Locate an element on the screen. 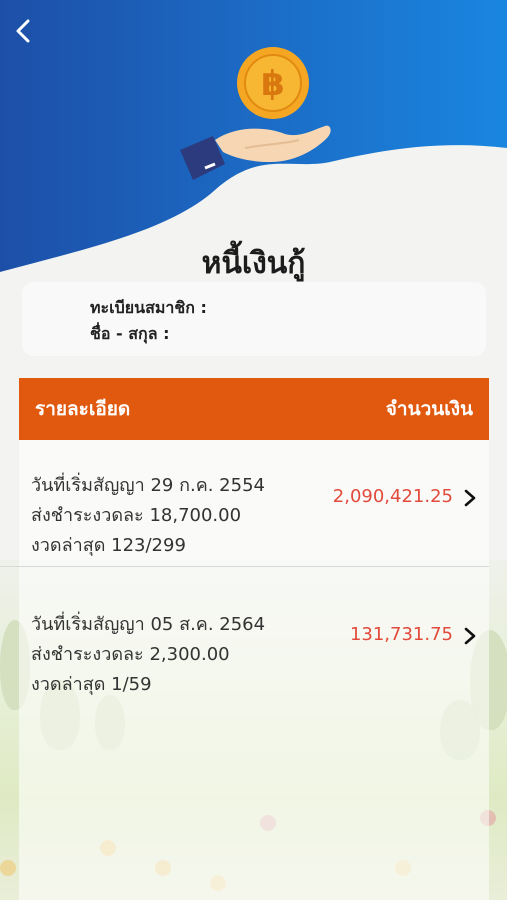  column-amount-header: จำนวนเงิน is located at coordinates (429, 409).